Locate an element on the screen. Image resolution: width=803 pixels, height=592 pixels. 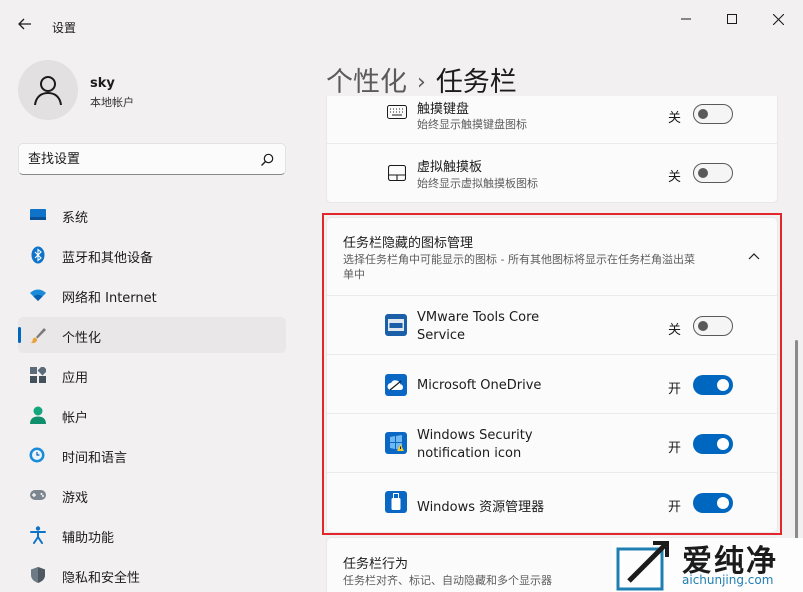
corner-icons-card: 触摸键盘 始终显示触摸键盘图标 关 虚拟触摸板 始终显示虚拟触摸板图标 关 is located at coordinates (552, 149).